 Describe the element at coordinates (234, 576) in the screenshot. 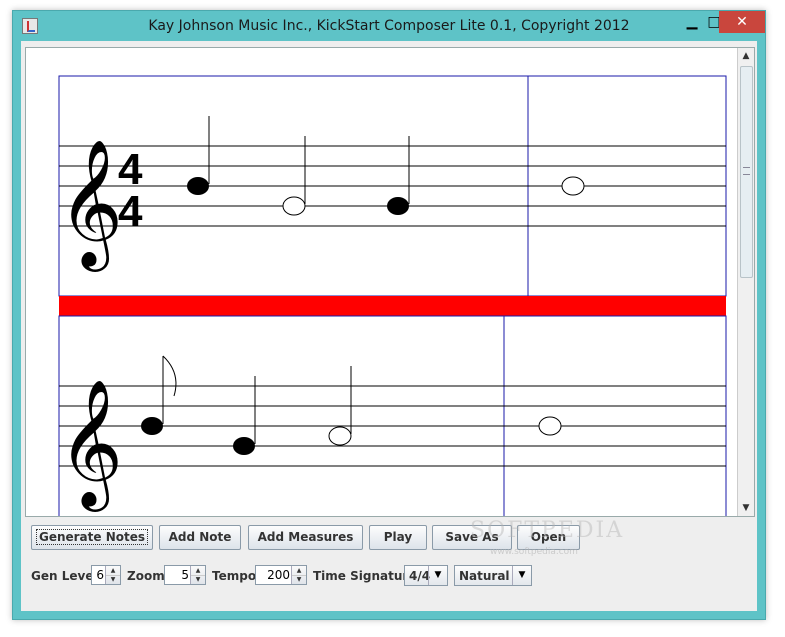

I see `tempo-label: Tempo` at that location.